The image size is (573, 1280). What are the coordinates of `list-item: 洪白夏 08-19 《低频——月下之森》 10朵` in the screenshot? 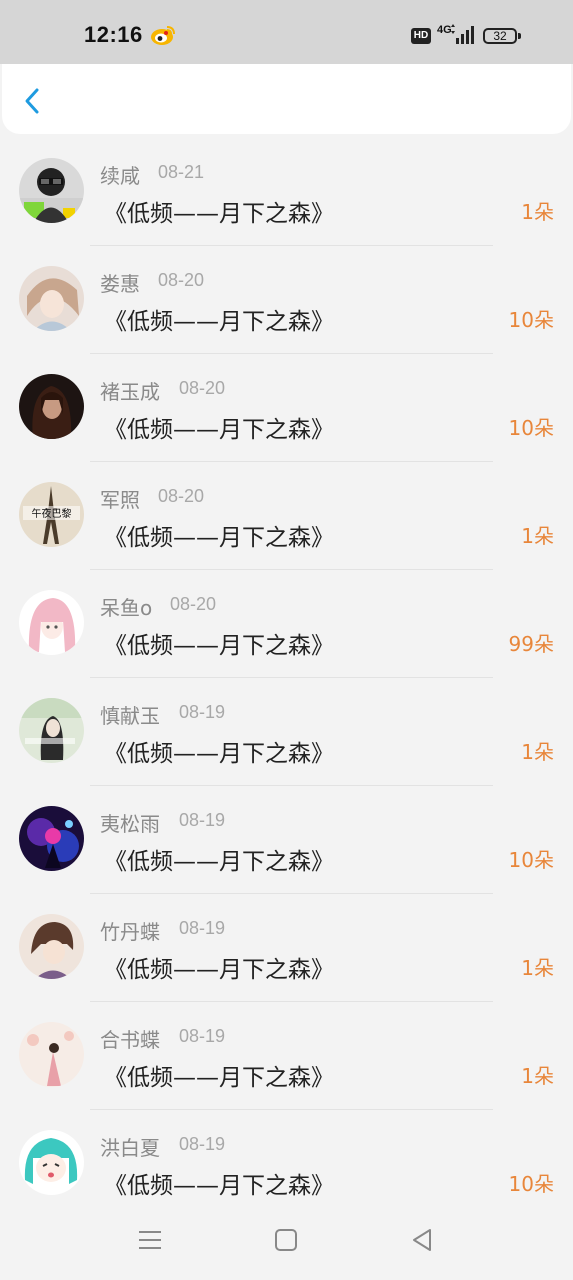 It's located at (286, 1164).